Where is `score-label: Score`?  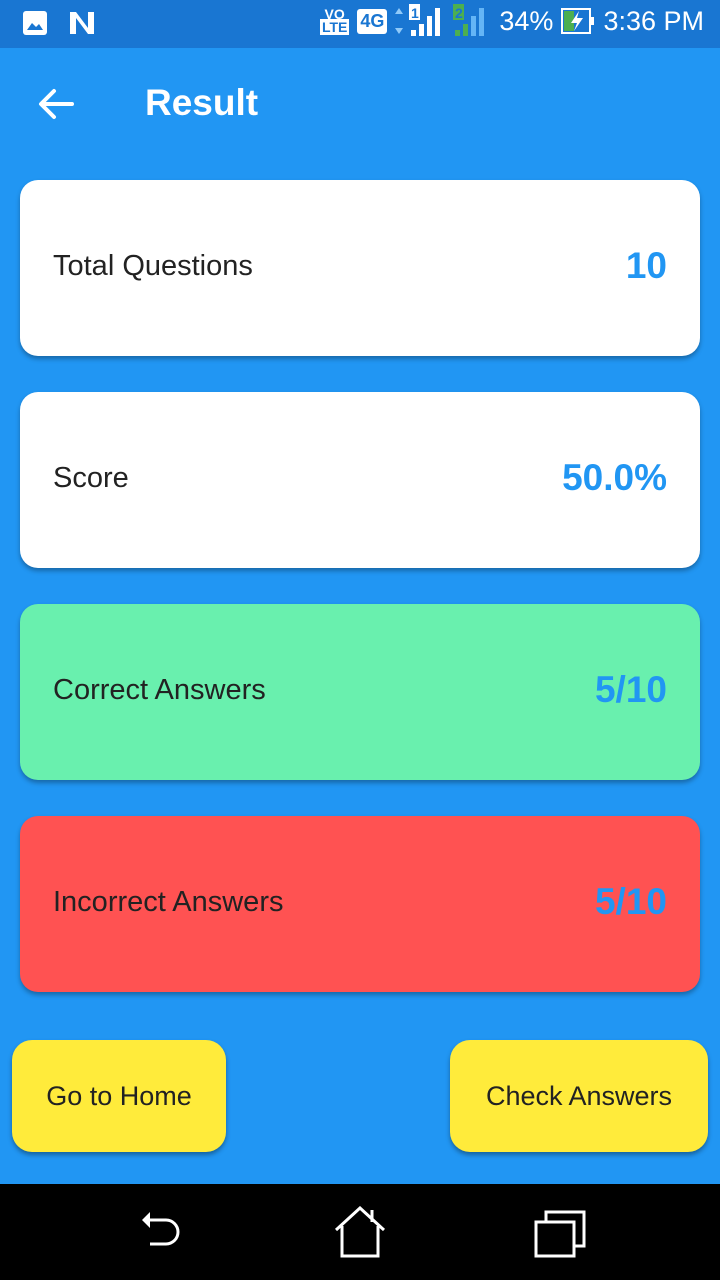
score-label: Score is located at coordinates (91, 478).